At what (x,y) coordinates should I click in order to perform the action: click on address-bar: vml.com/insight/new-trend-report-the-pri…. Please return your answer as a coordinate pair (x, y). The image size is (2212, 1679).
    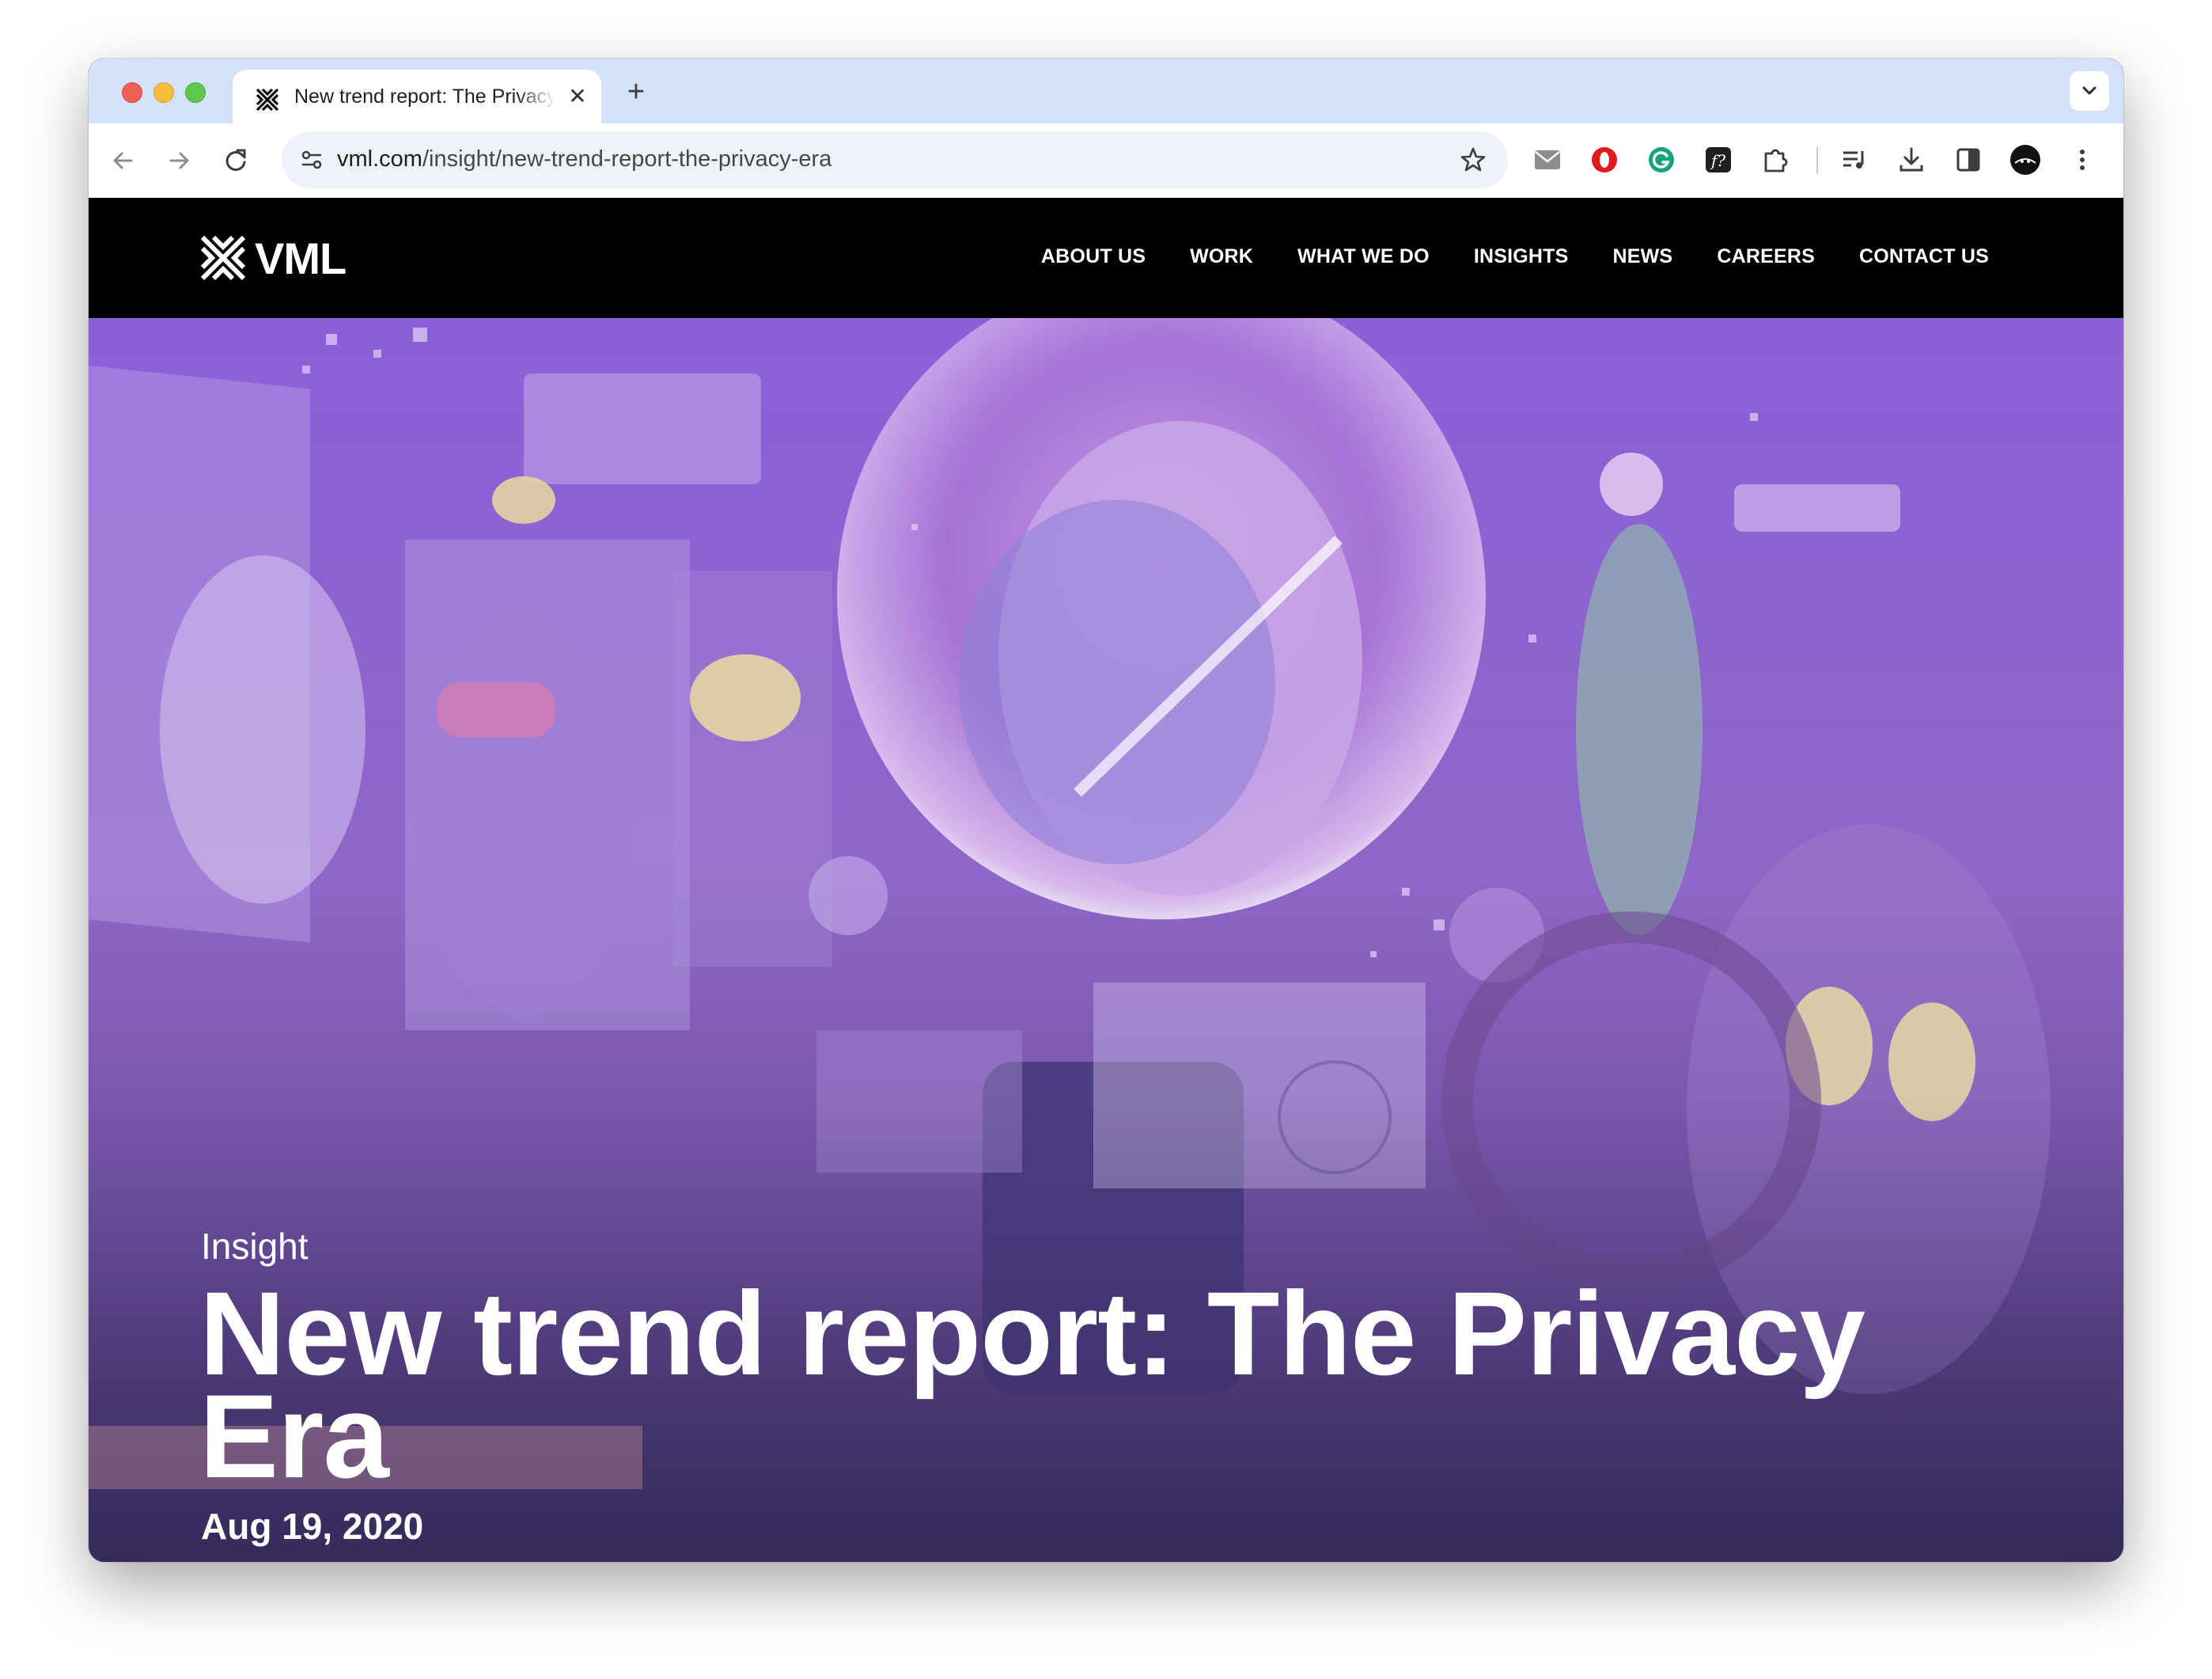
    Looking at the image, I should click on (895, 159).